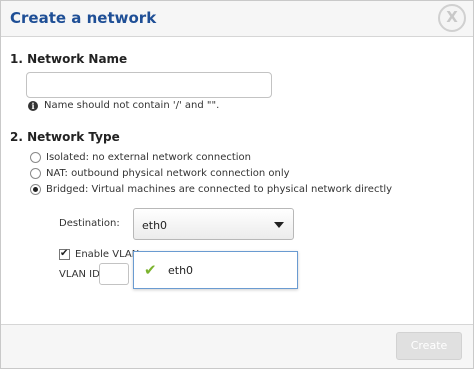 The image size is (474, 369). Describe the element at coordinates (149, 85) in the screenshot. I see `network-name-input` at that location.